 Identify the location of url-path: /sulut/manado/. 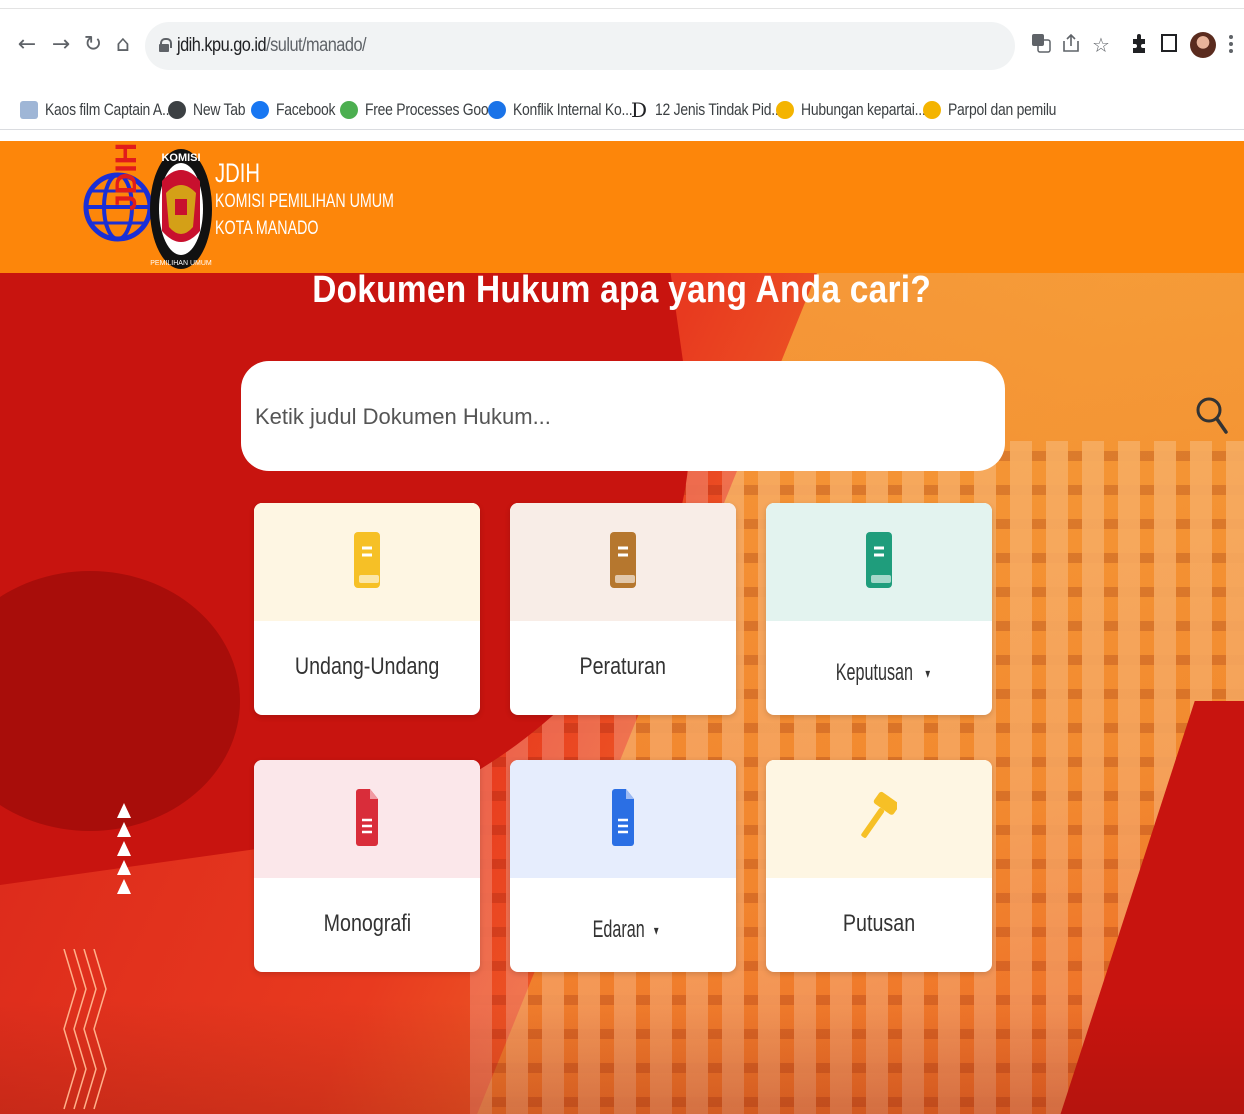
(316, 45).